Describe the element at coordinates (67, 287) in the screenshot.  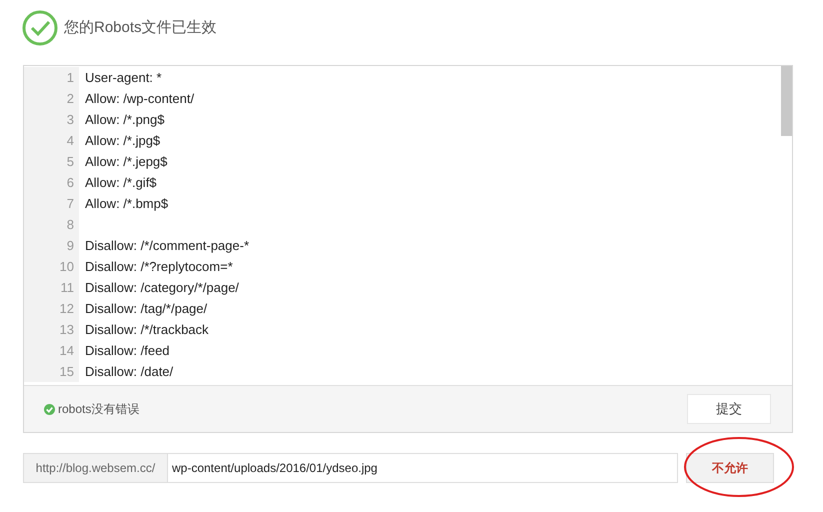
I see `line-number: 11` at that location.